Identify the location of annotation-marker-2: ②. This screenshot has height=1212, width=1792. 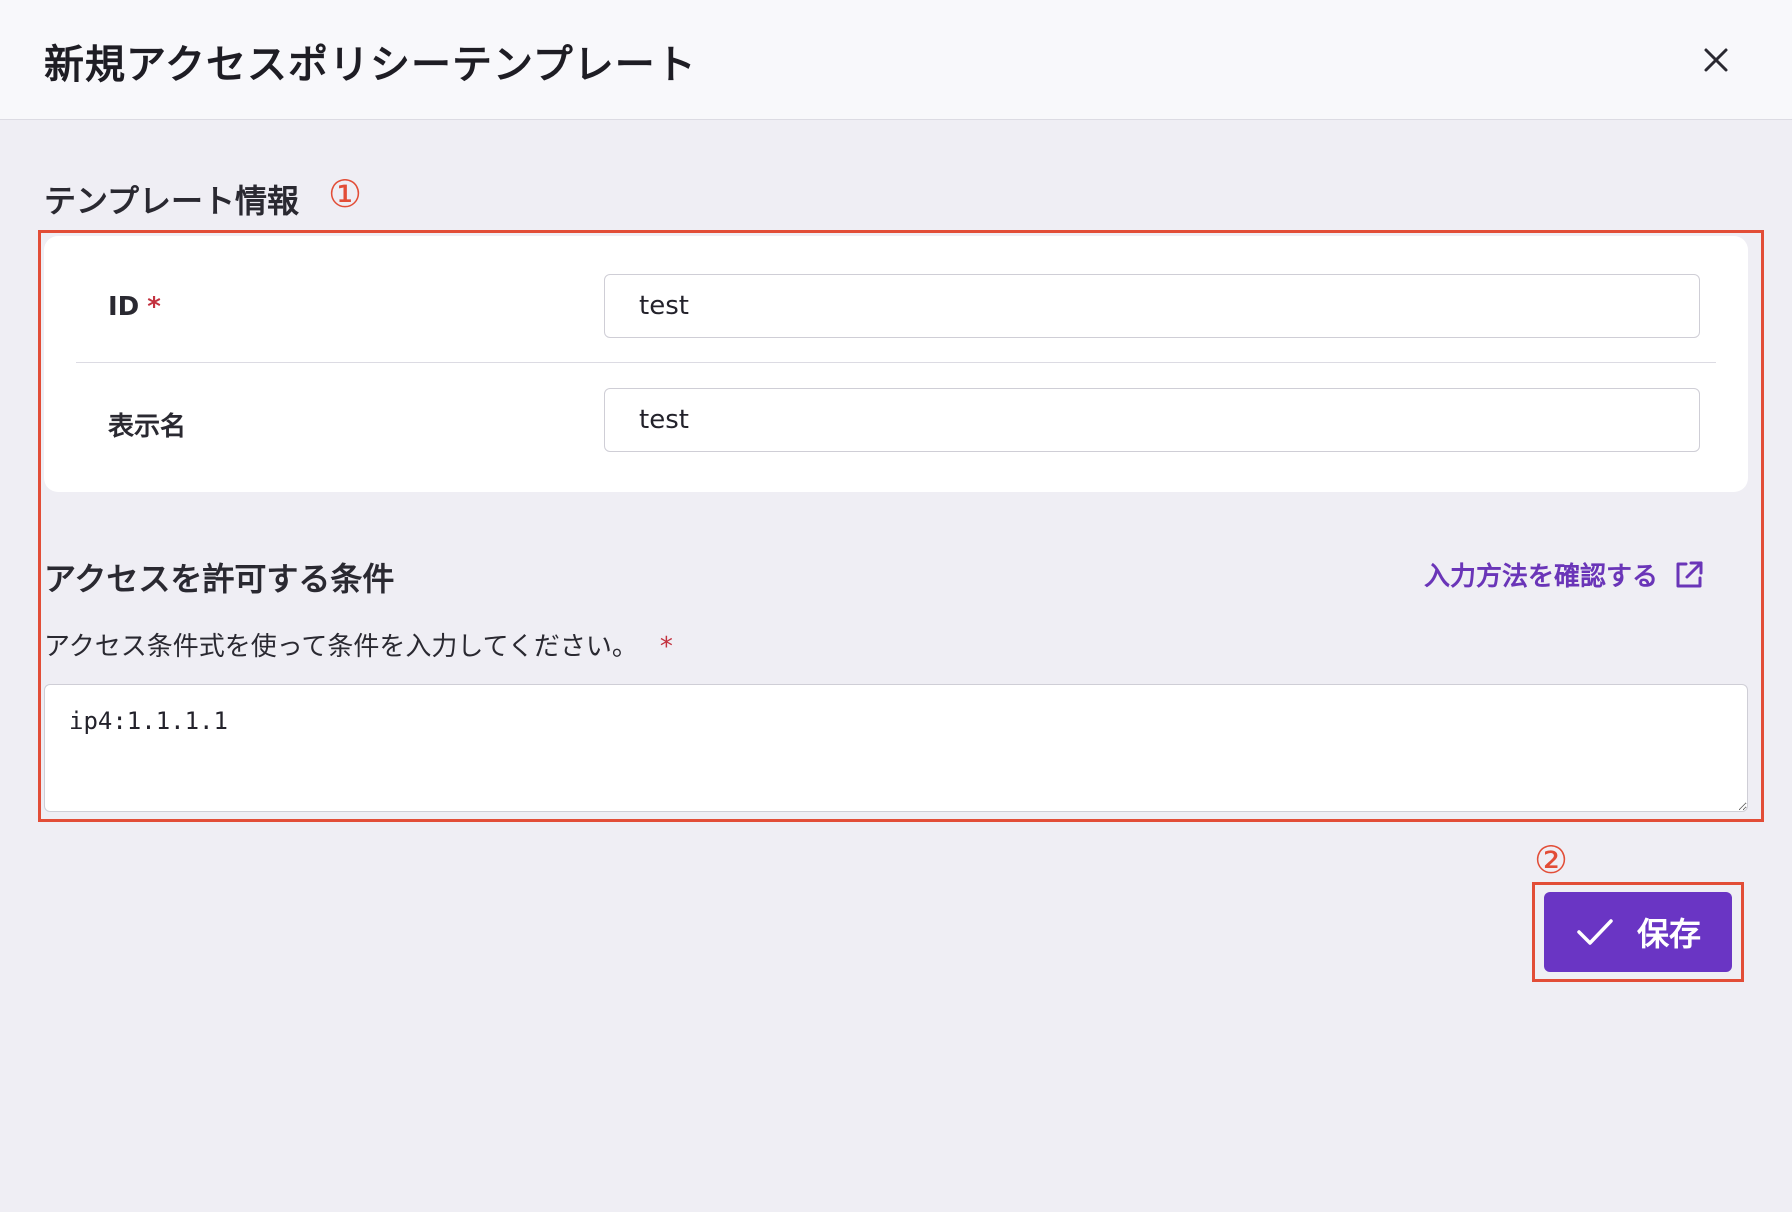
(1551, 860).